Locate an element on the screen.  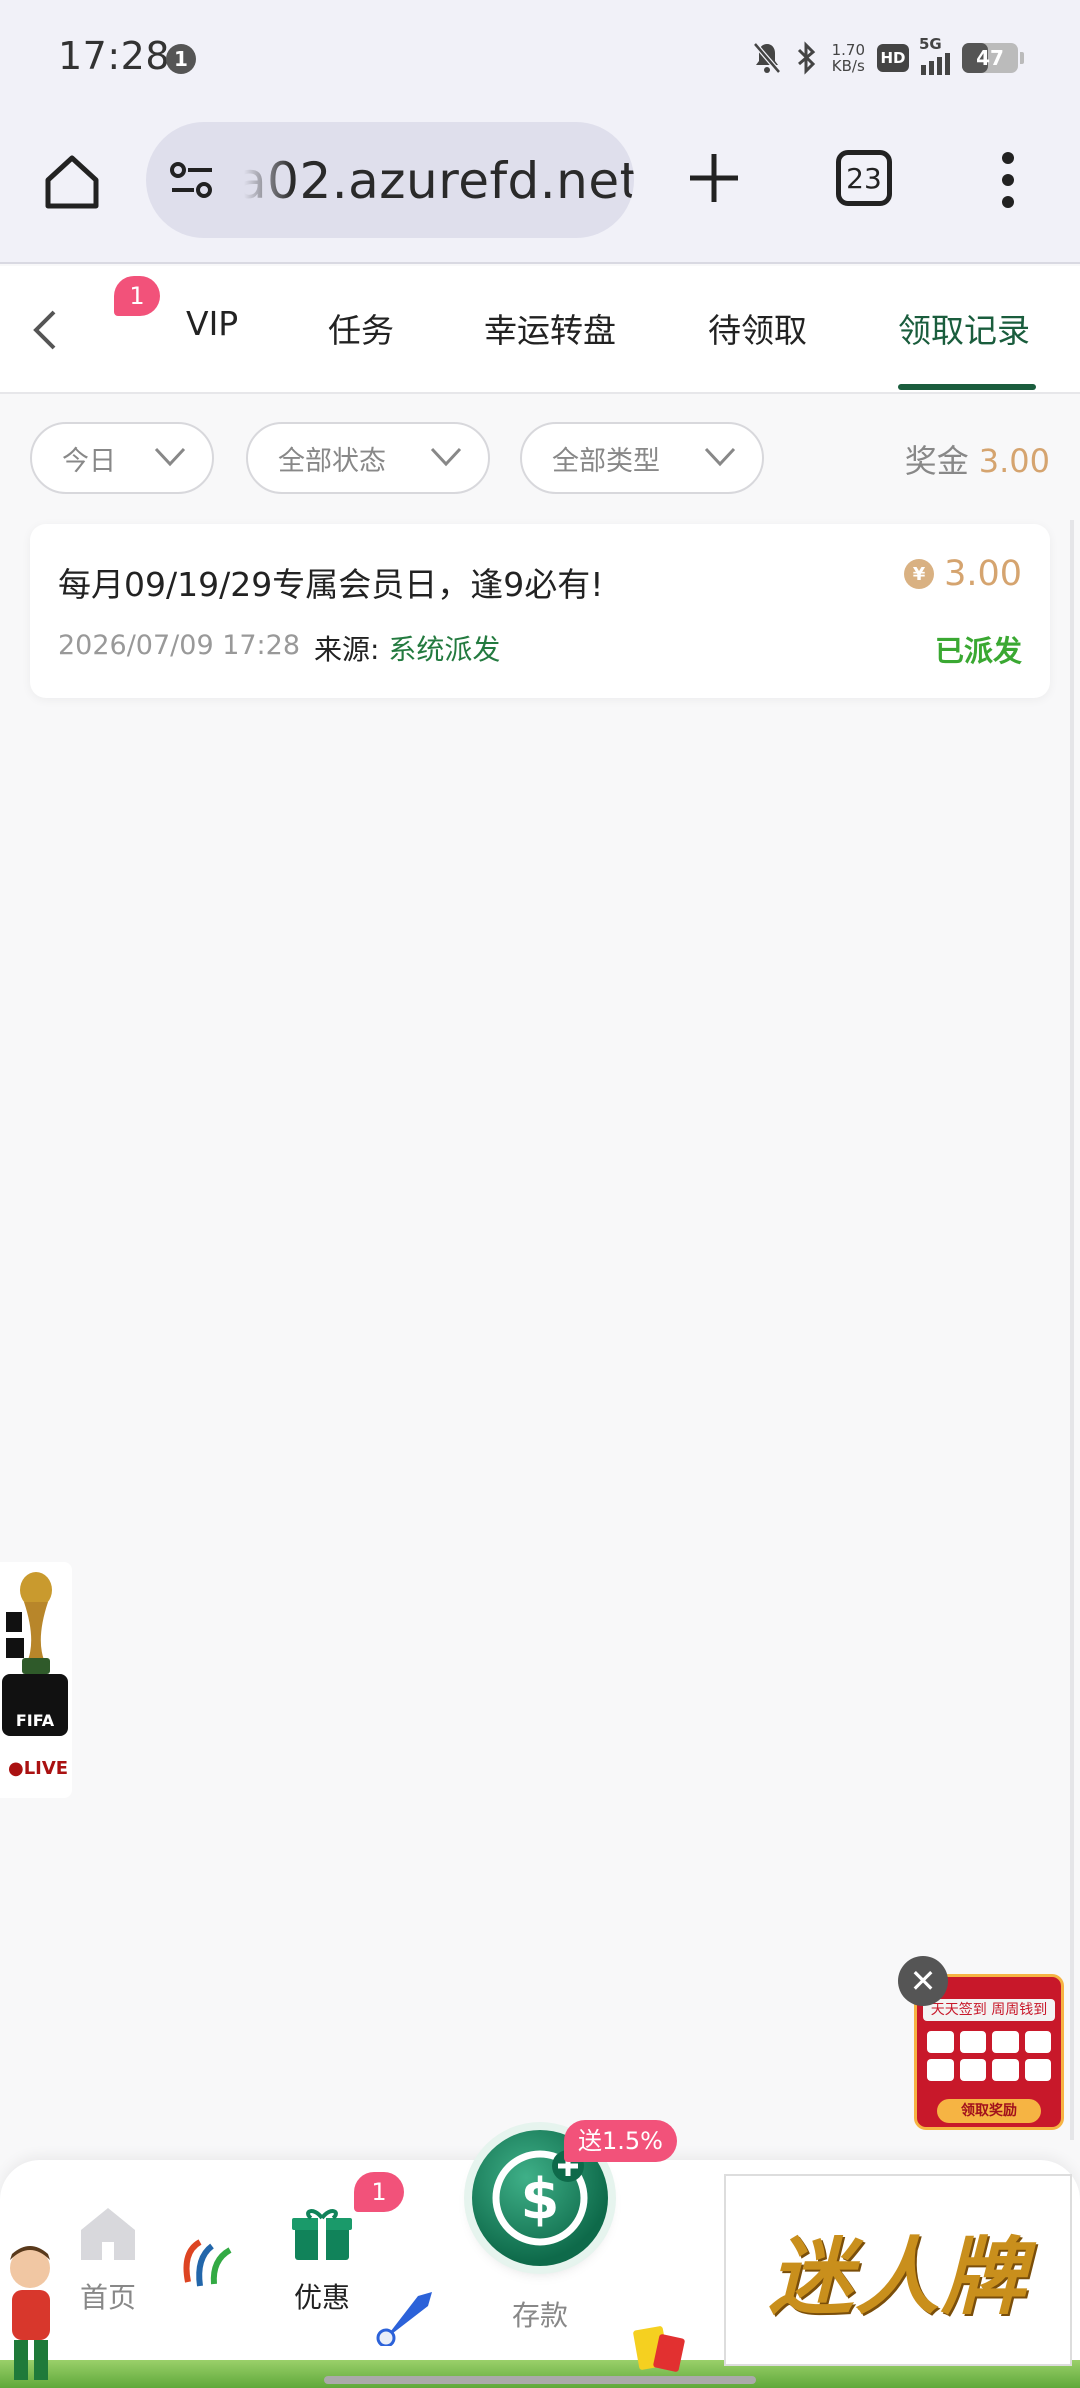
brand-logo: 迷人牌 is located at coordinates (898, 2270).